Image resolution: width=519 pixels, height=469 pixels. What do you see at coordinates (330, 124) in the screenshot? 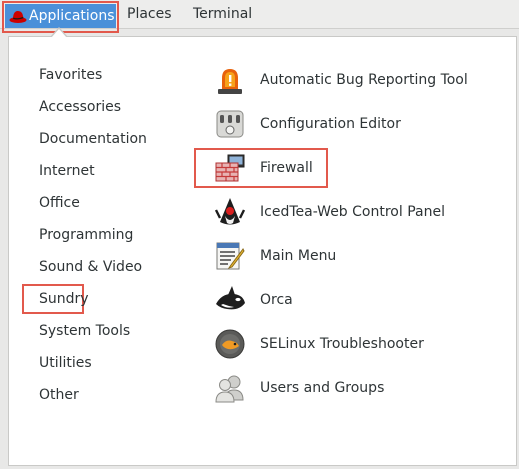
I see `app-label: Configuration Editor` at bounding box center [330, 124].